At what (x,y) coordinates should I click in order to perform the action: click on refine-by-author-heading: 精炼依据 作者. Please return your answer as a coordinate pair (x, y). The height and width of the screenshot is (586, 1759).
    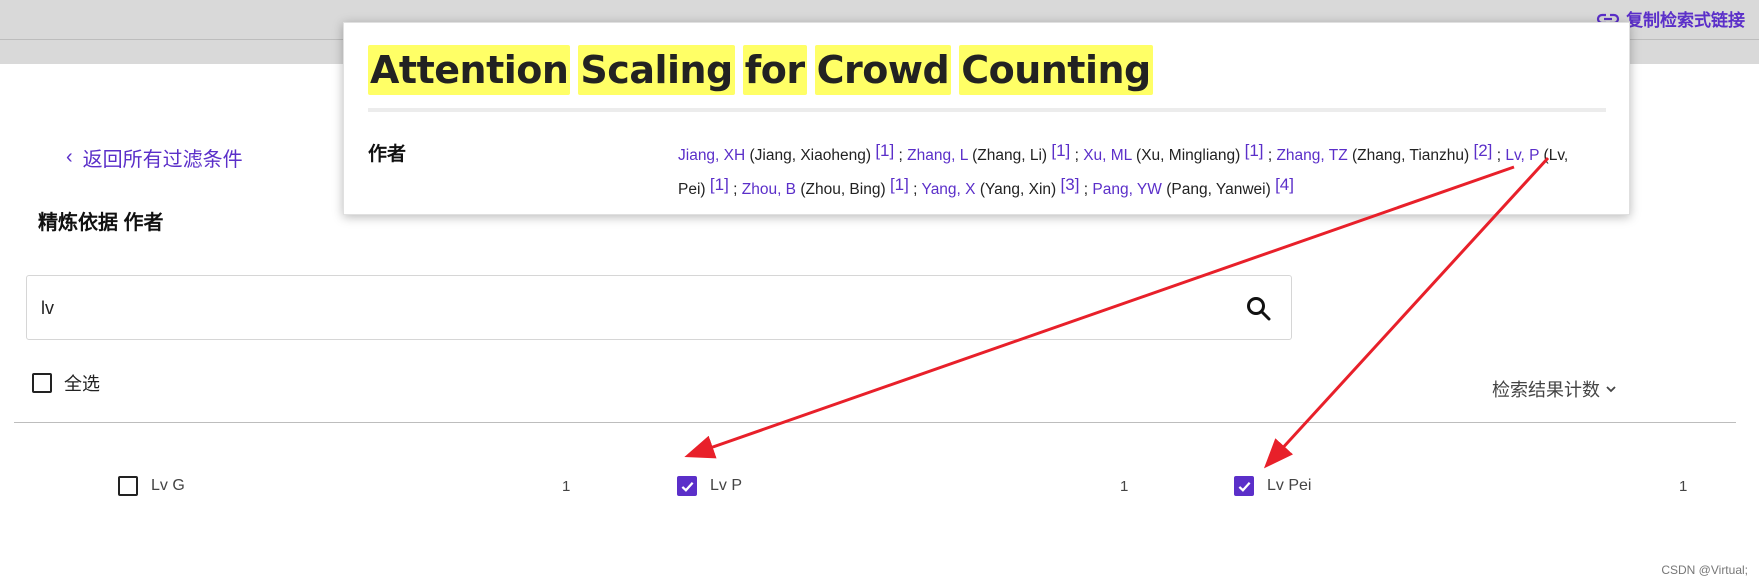
    Looking at the image, I should click on (101, 223).